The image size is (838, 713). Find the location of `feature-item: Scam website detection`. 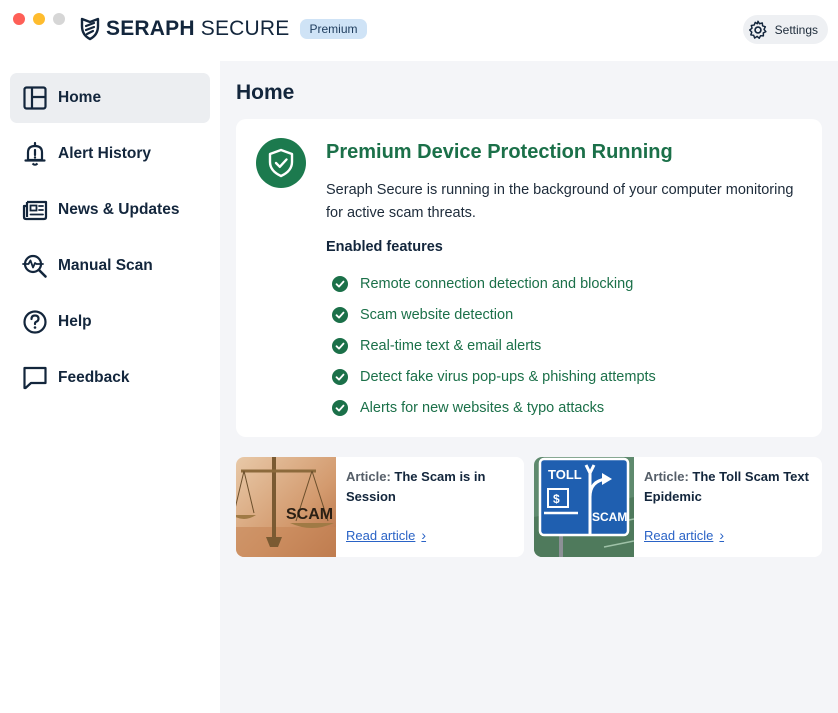

feature-item: Scam website detection is located at coordinates (494, 314).